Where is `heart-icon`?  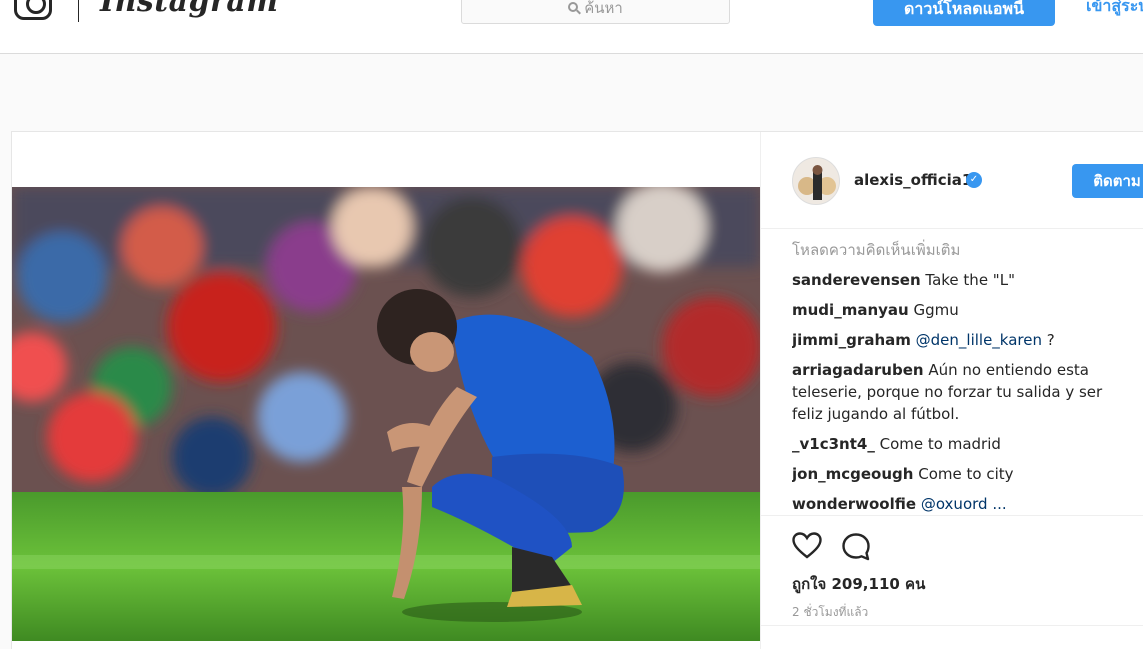
heart-icon is located at coordinates (807, 547).